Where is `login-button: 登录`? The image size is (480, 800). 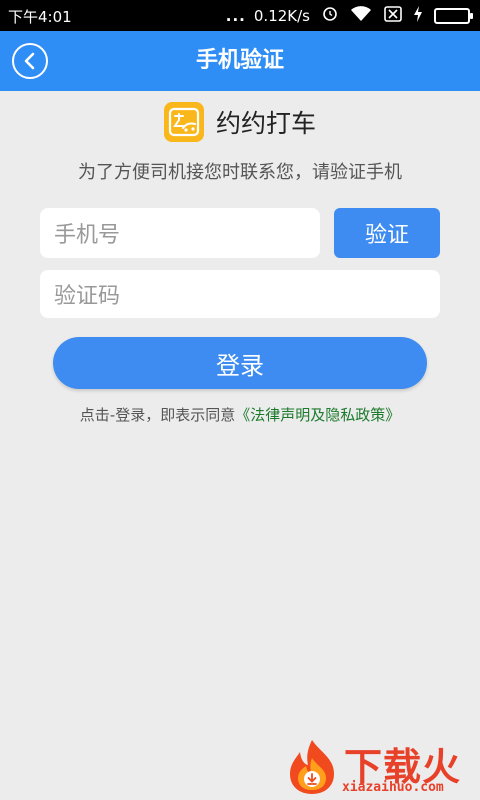
login-button: 登录 is located at coordinates (240, 363).